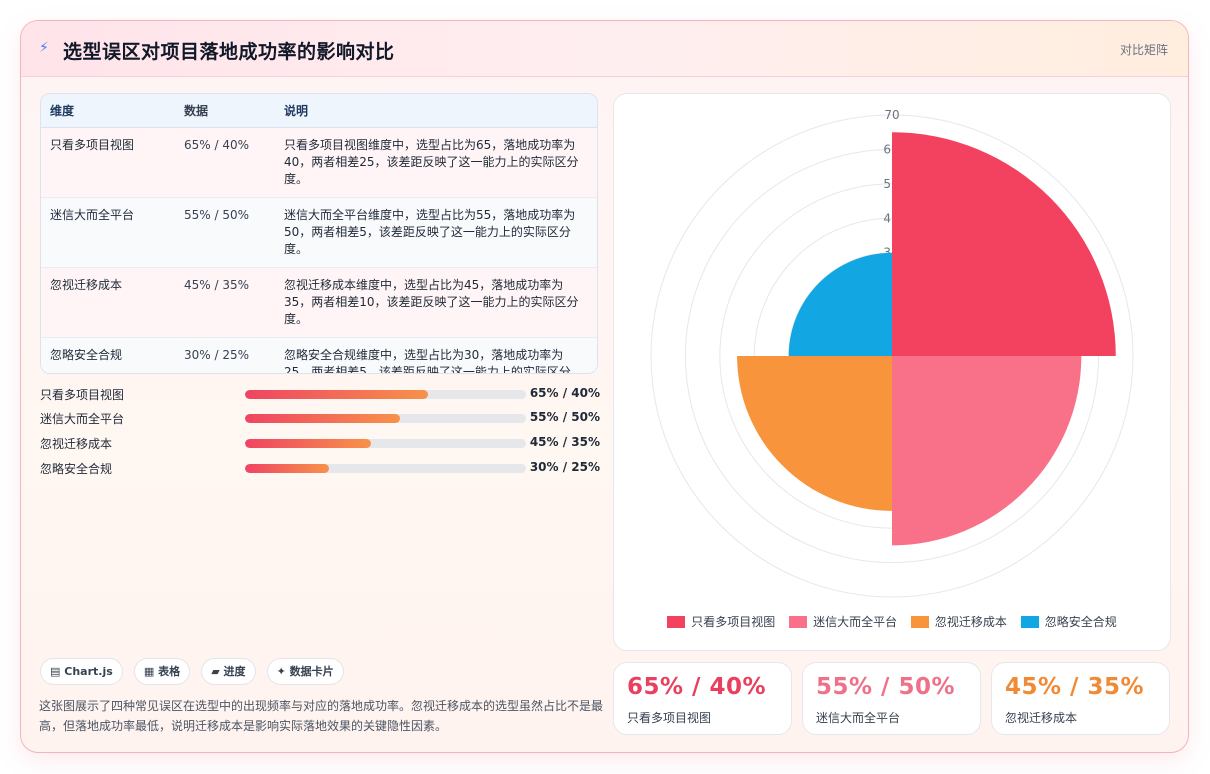  What do you see at coordinates (225, 162) in the screenshot?
I see `cell-data: 65% / 40%` at bounding box center [225, 162].